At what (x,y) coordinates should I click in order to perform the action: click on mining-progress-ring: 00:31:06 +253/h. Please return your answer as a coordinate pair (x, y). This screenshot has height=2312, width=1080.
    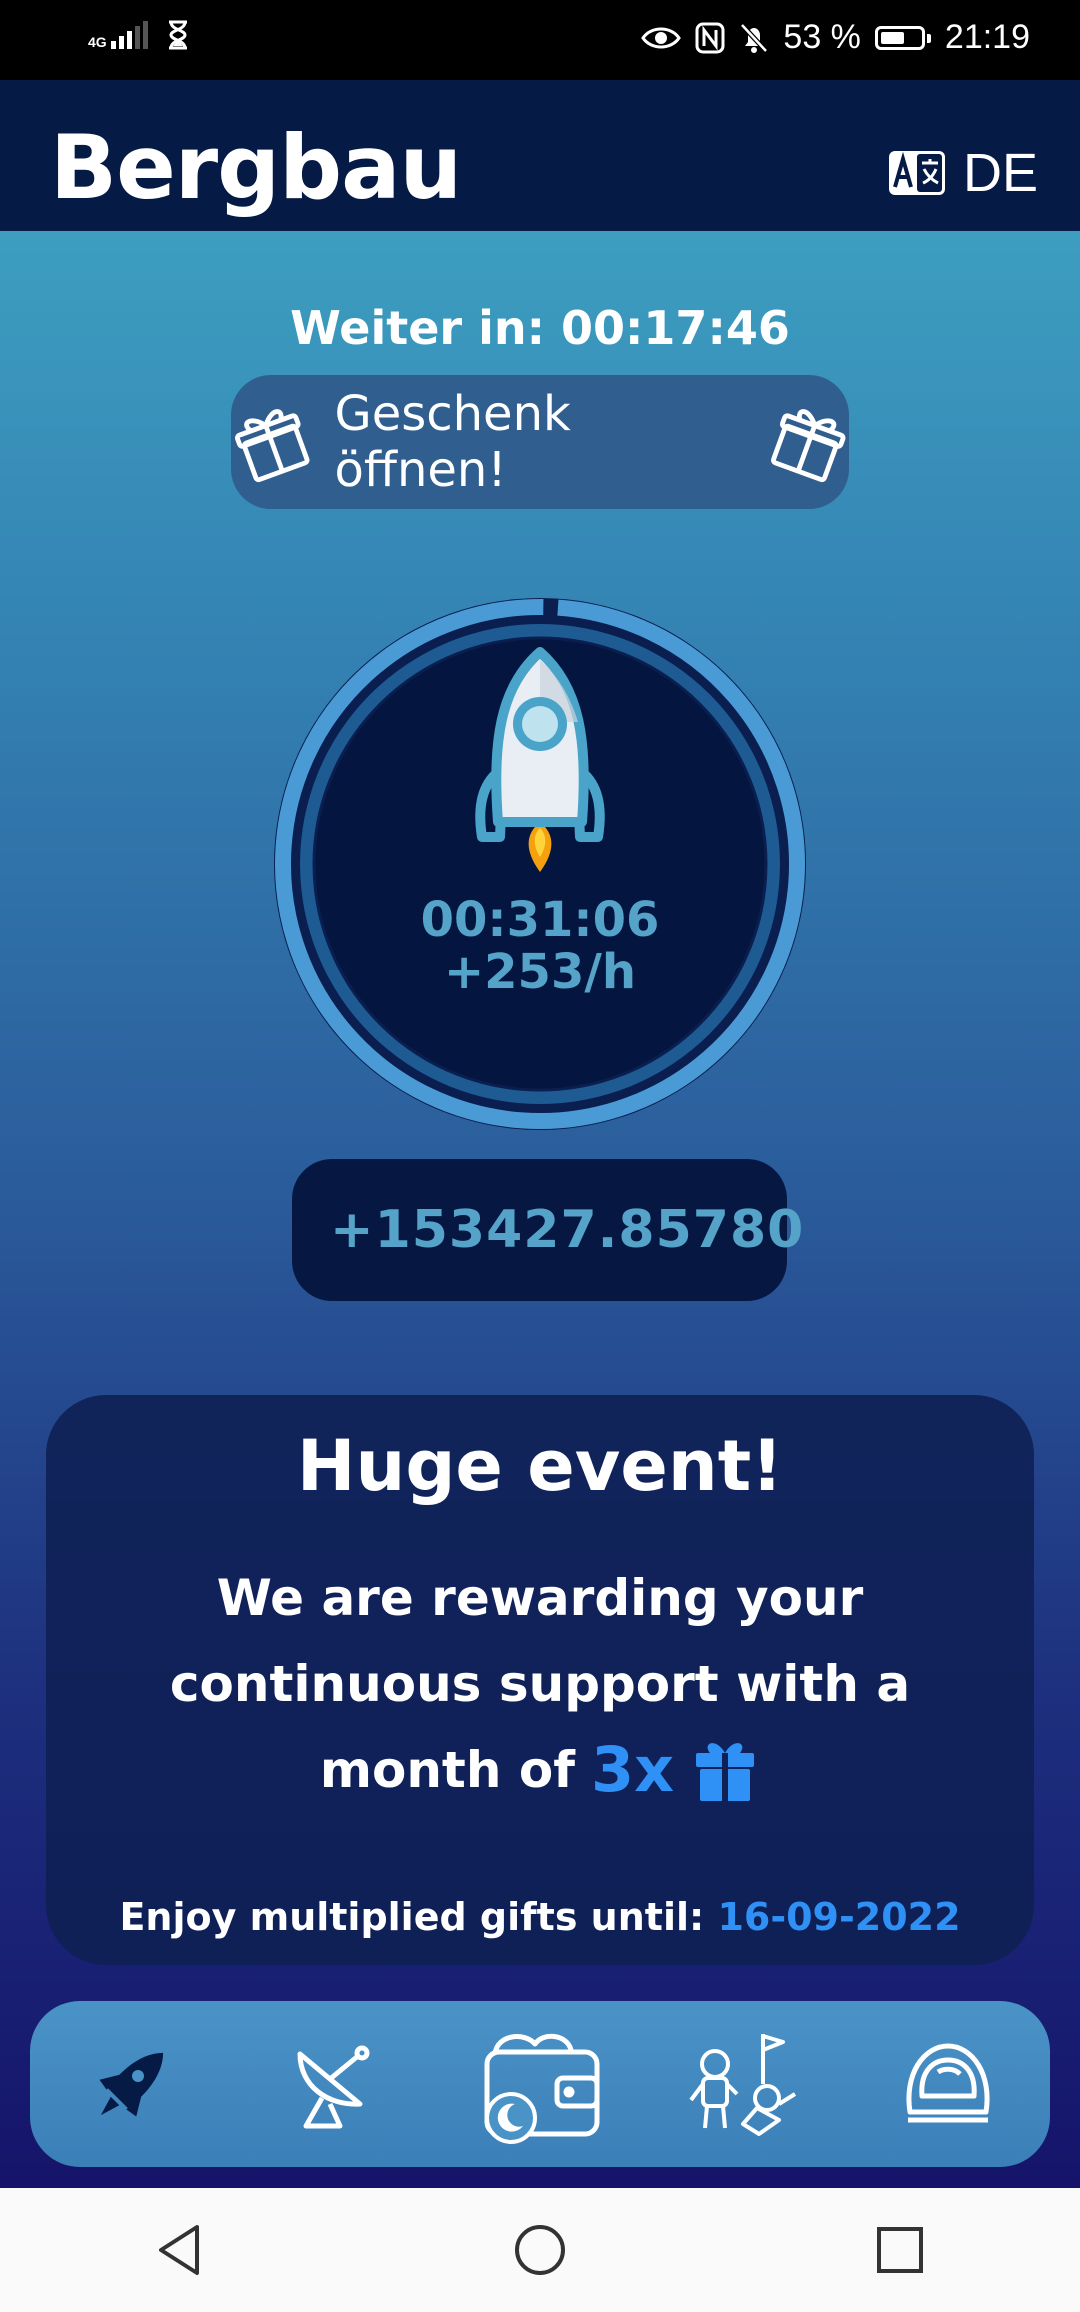
    Looking at the image, I should click on (540, 864).